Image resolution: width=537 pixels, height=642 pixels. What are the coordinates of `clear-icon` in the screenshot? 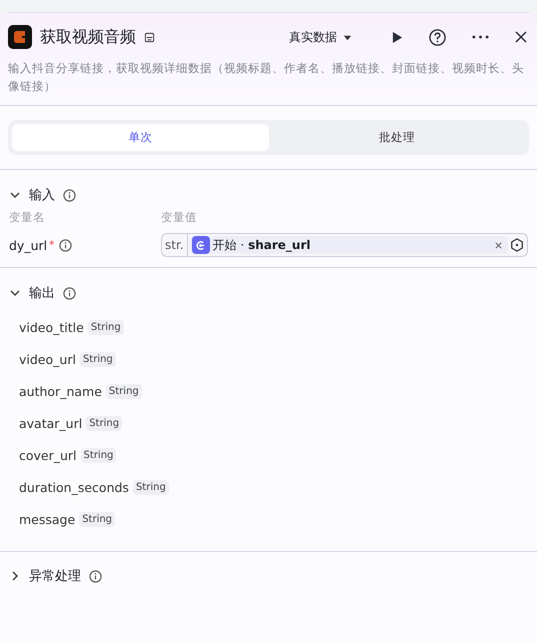 It's located at (498, 245).